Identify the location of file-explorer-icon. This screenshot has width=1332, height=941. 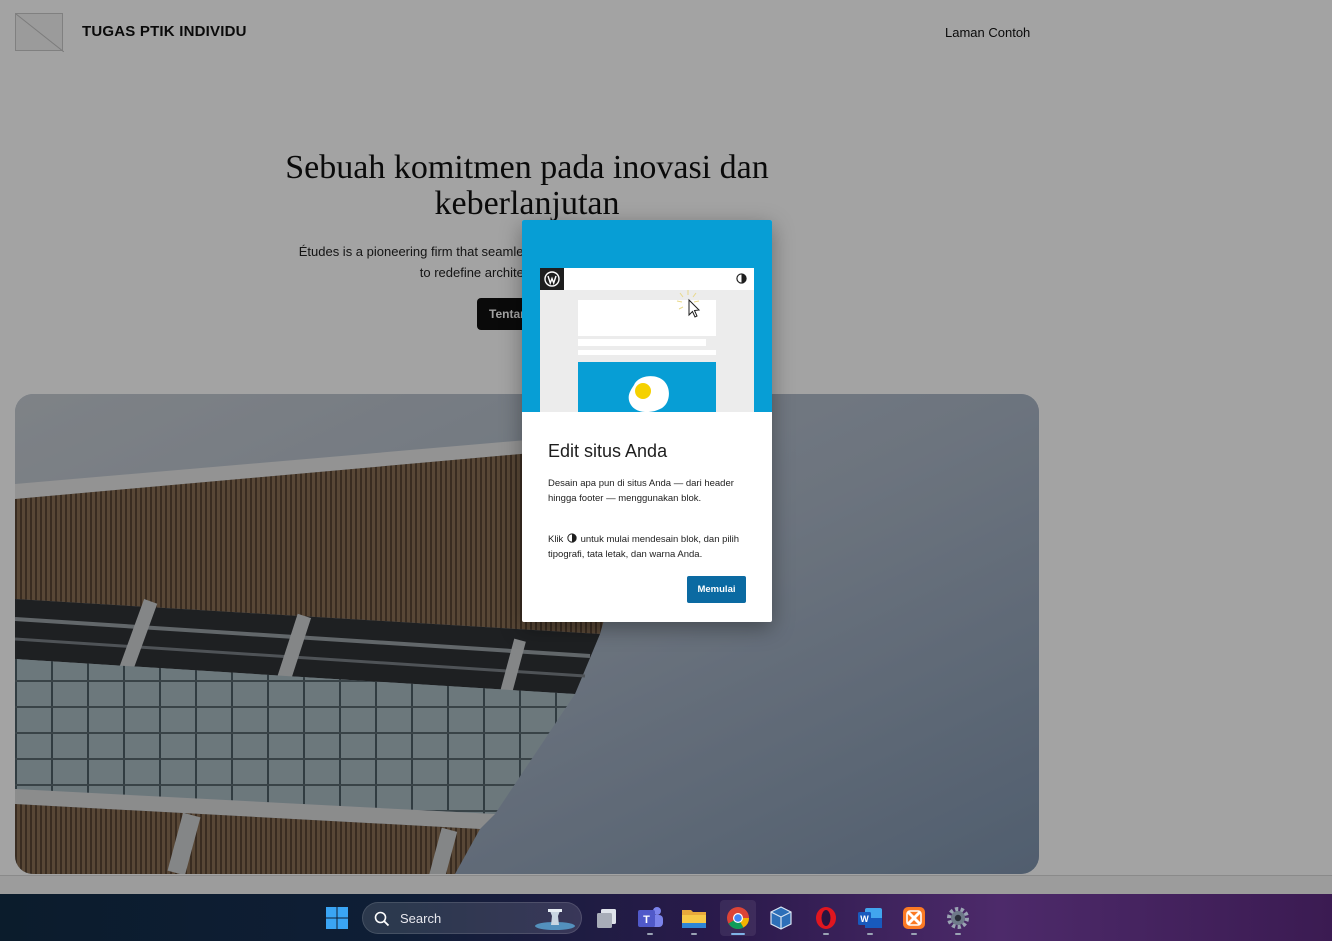
(694, 919).